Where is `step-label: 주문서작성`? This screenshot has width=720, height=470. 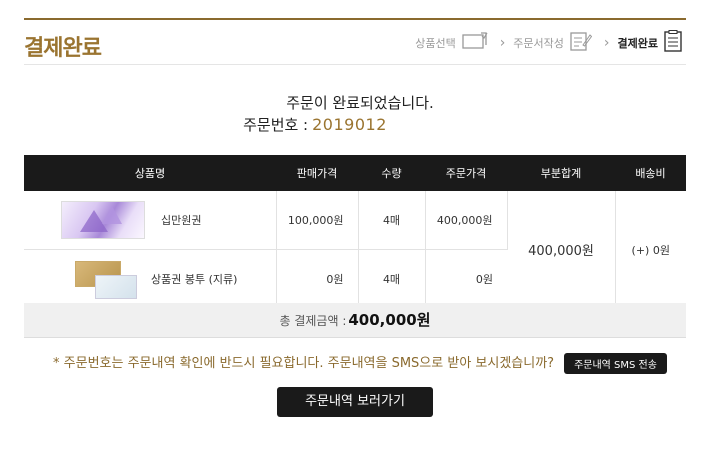
step-label: 주문서작성 is located at coordinates (538, 43).